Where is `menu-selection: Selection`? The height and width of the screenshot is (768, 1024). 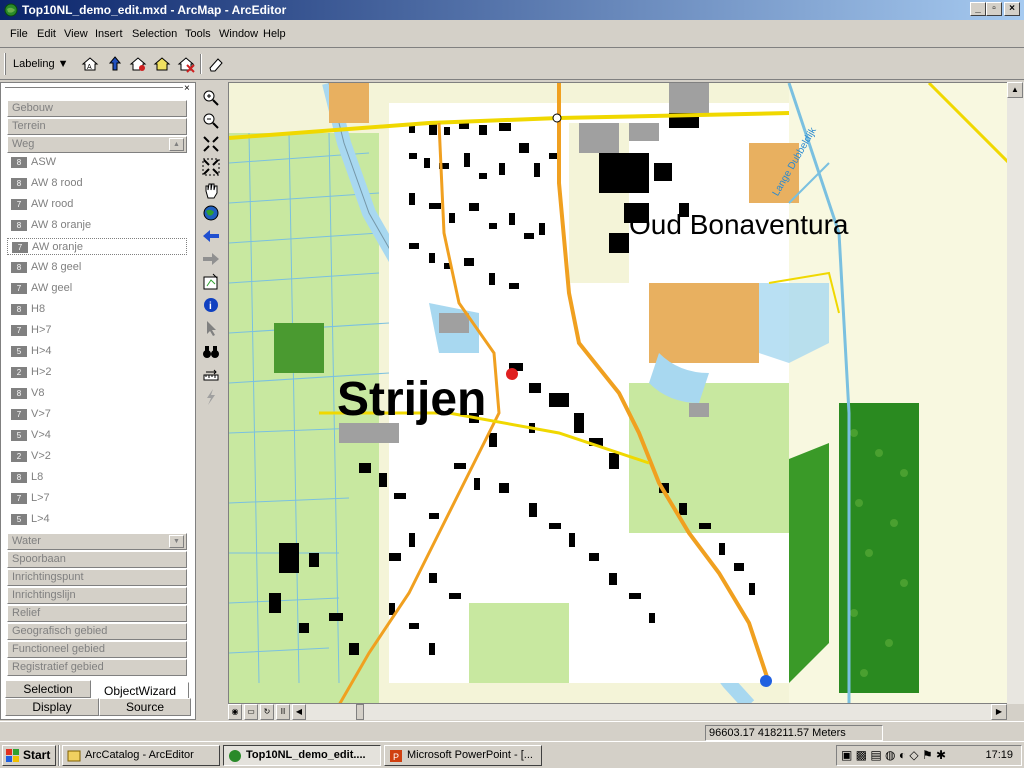
menu-selection: Selection is located at coordinates (154, 34).